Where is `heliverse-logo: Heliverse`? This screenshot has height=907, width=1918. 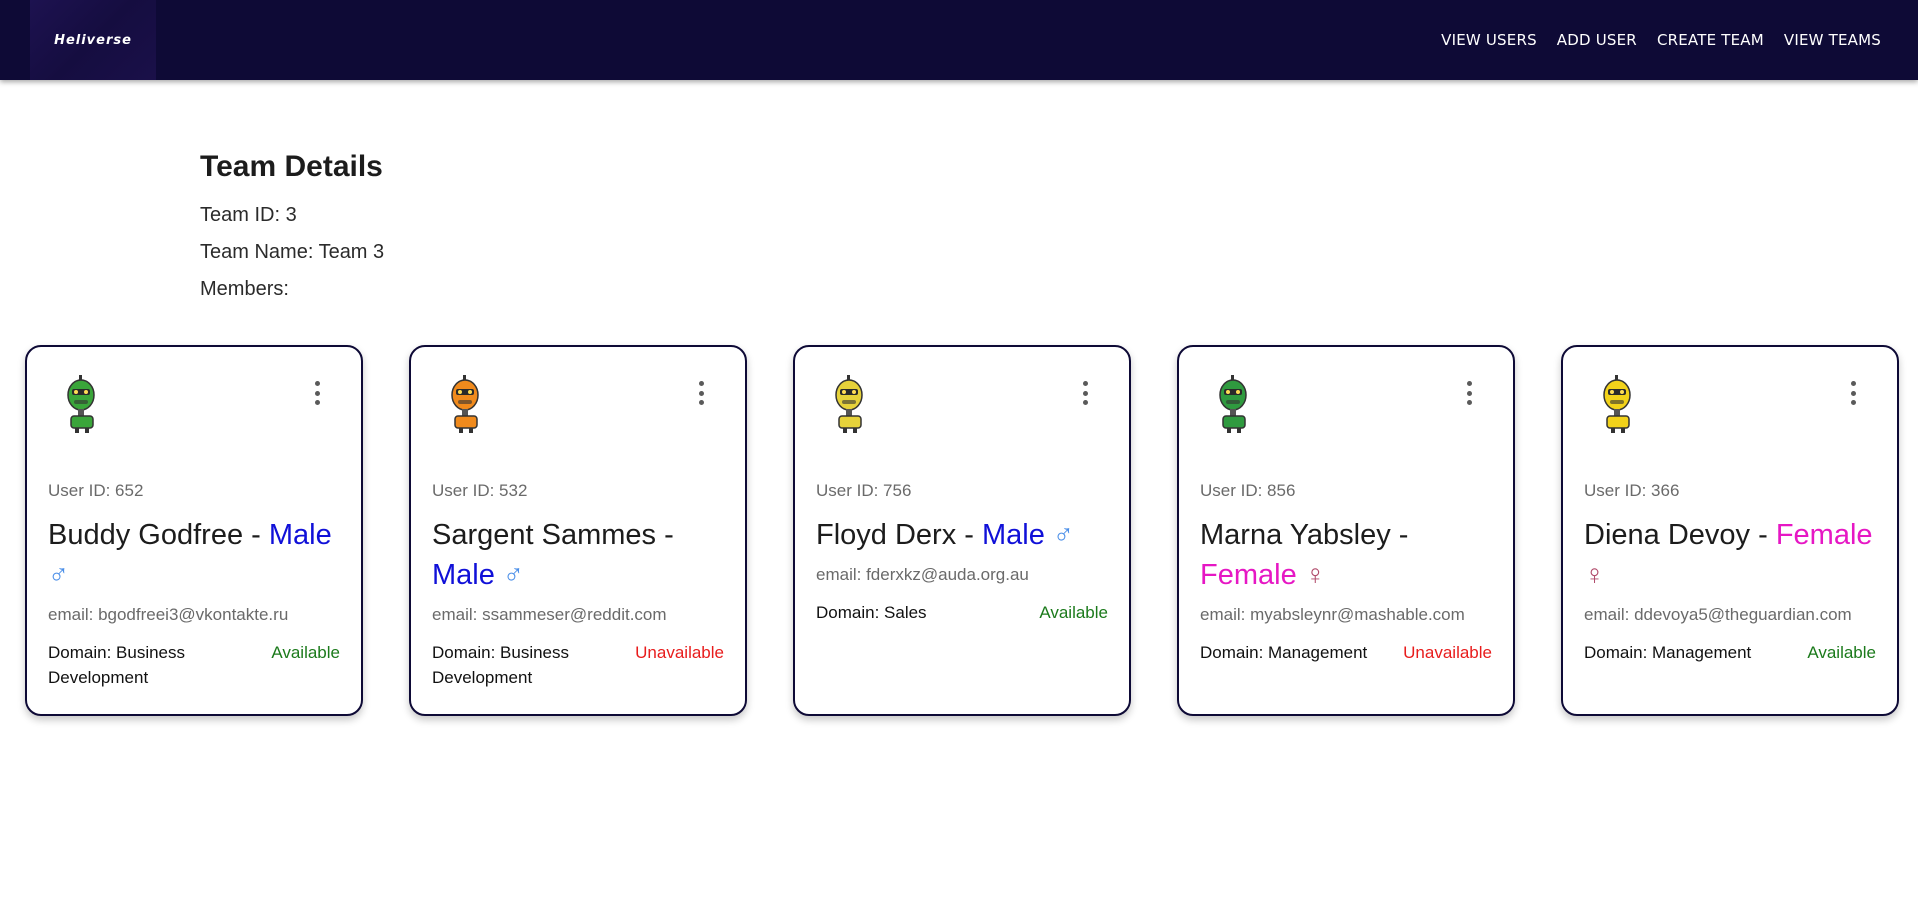
heliverse-logo: Heliverse is located at coordinates (93, 40).